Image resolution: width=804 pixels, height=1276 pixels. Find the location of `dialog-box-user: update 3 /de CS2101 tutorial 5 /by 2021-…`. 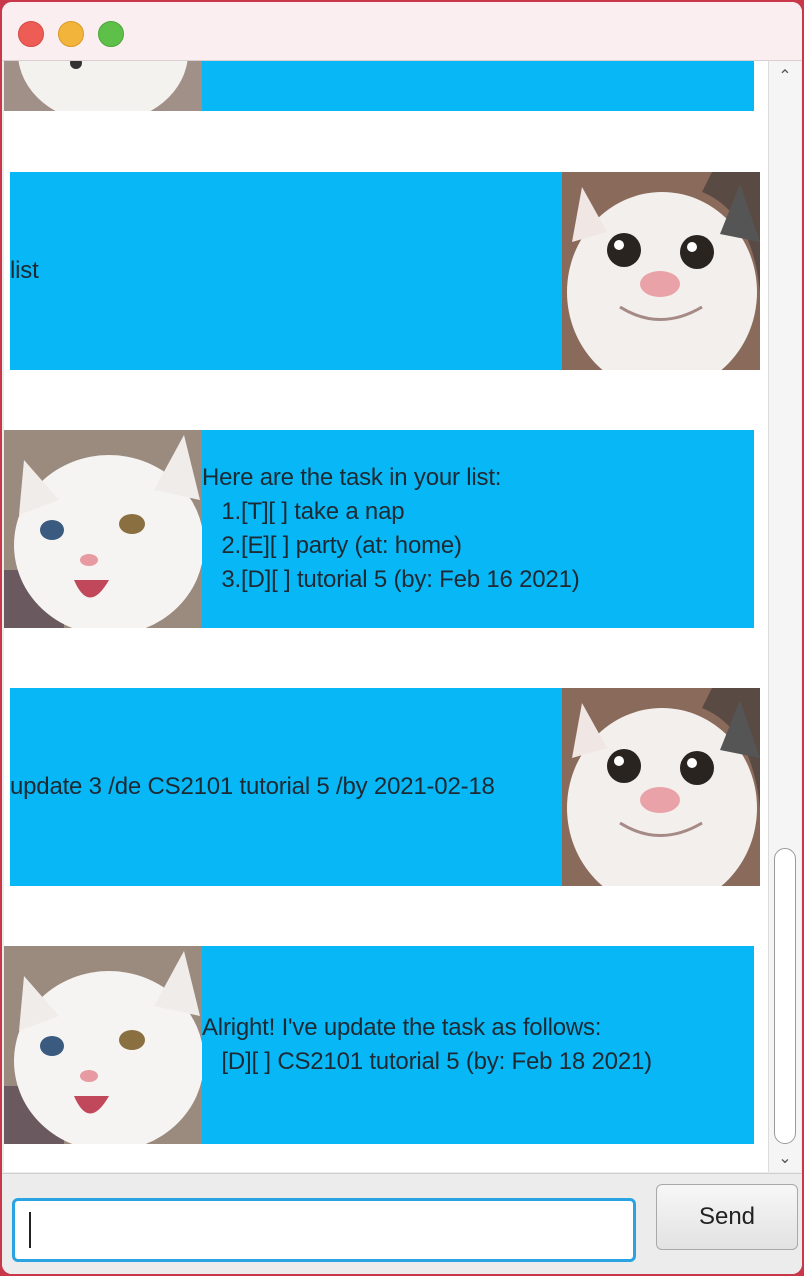

dialog-box-user: update 3 /de CS2101 tutorial 5 /by 2021-… is located at coordinates (386, 787).